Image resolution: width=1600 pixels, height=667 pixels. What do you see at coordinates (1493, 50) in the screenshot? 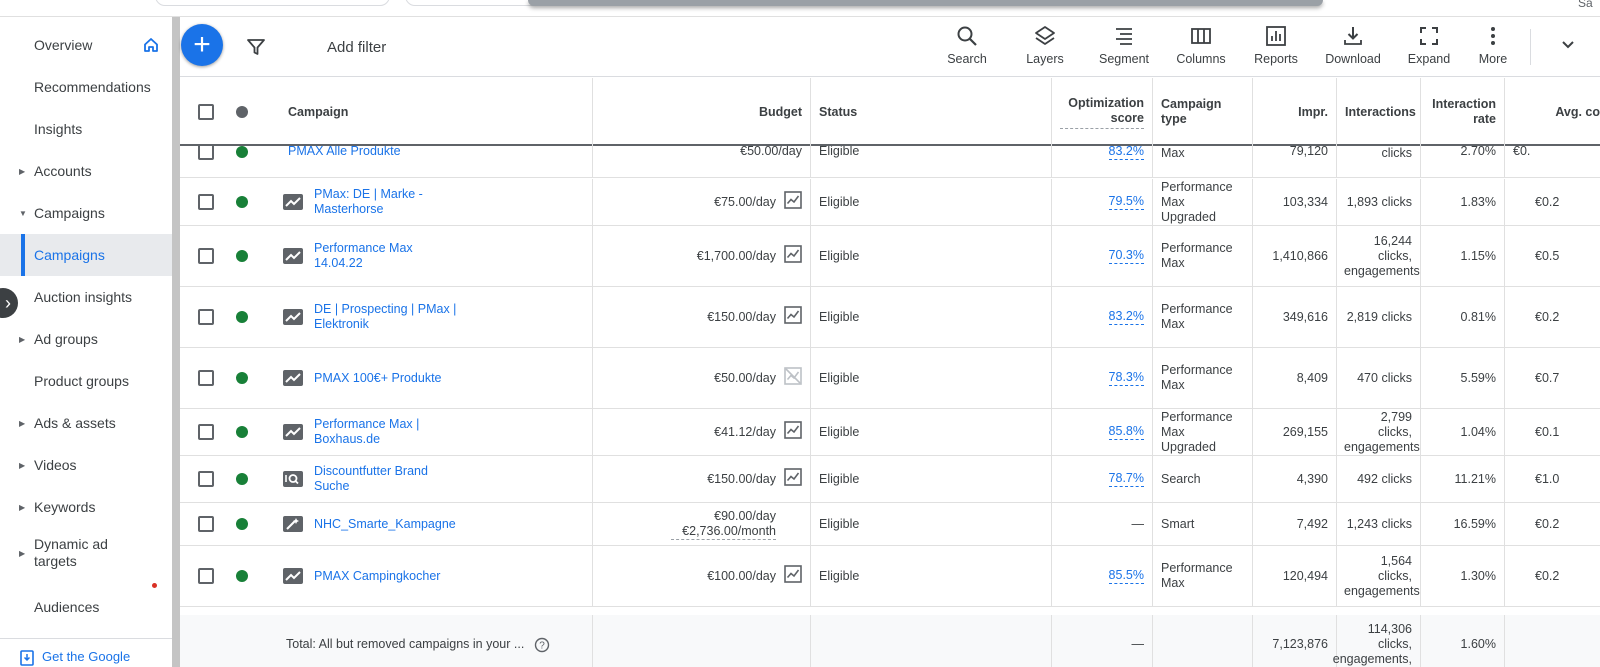
I see `more-tool-button: More` at bounding box center [1493, 50].